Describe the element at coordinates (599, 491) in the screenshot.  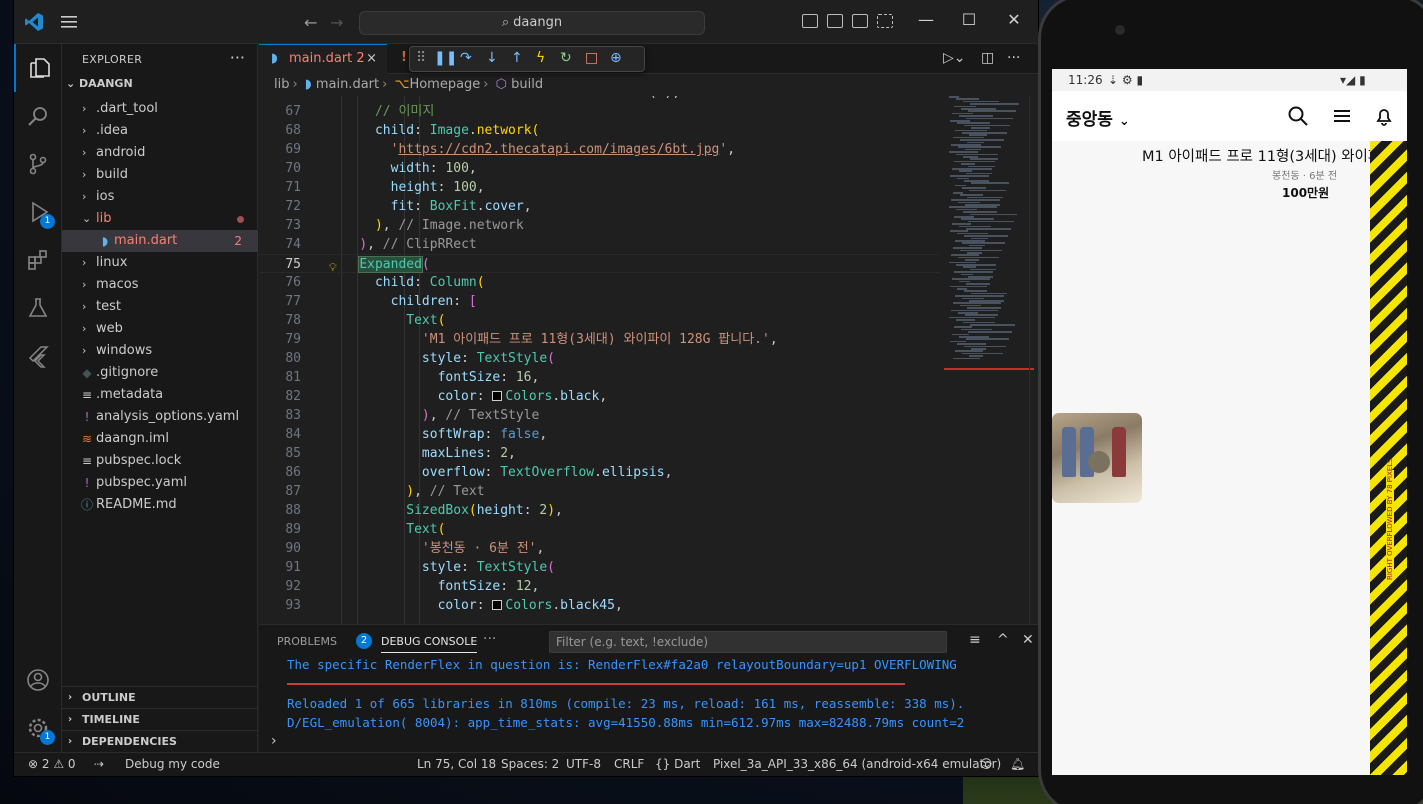
I see `code-line: 87 ), // Text` at that location.